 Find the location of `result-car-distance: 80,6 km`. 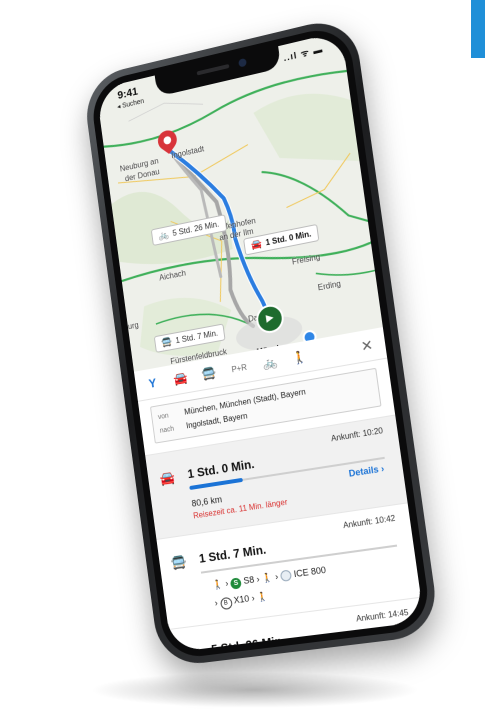

result-car-distance: 80,6 km is located at coordinates (207, 501).